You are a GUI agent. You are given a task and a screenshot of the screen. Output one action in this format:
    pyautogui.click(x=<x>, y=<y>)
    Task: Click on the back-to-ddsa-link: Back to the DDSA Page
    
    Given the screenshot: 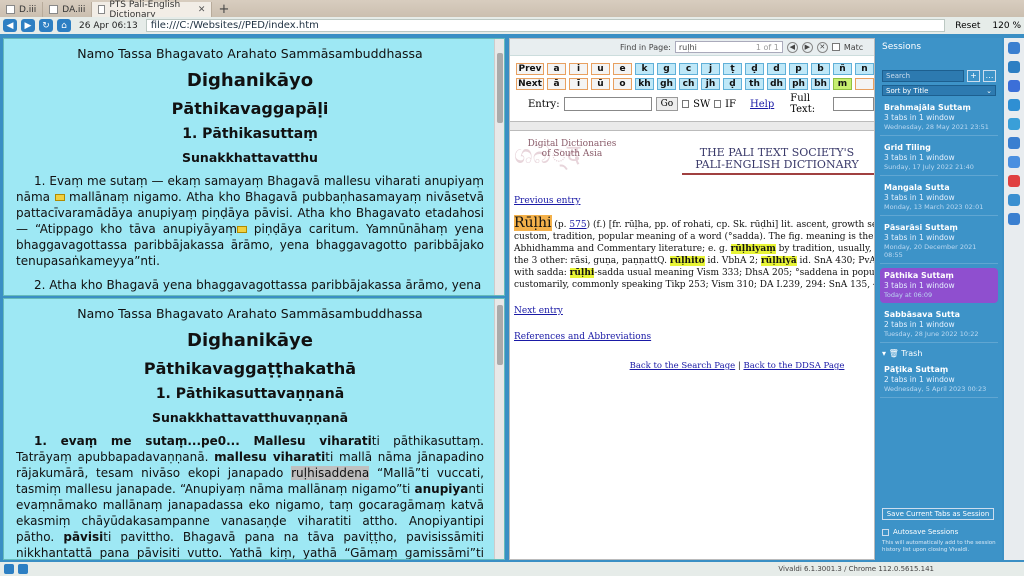 What is the action you would take?
    pyautogui.click(x=793, y=366)
    